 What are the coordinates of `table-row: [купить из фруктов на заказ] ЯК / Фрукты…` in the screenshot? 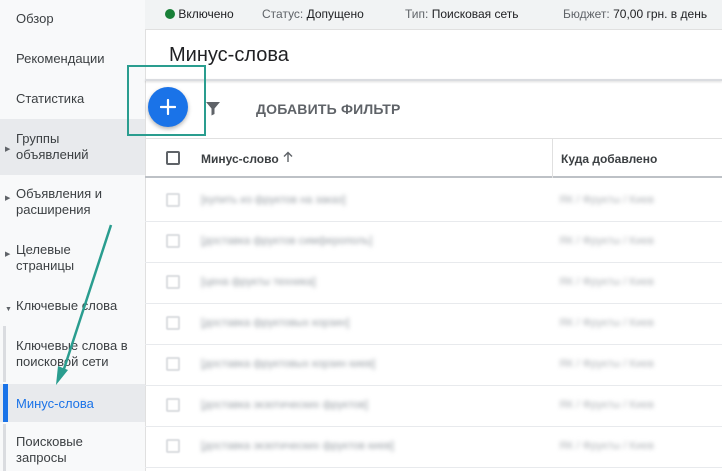 It's located at (433, 201).